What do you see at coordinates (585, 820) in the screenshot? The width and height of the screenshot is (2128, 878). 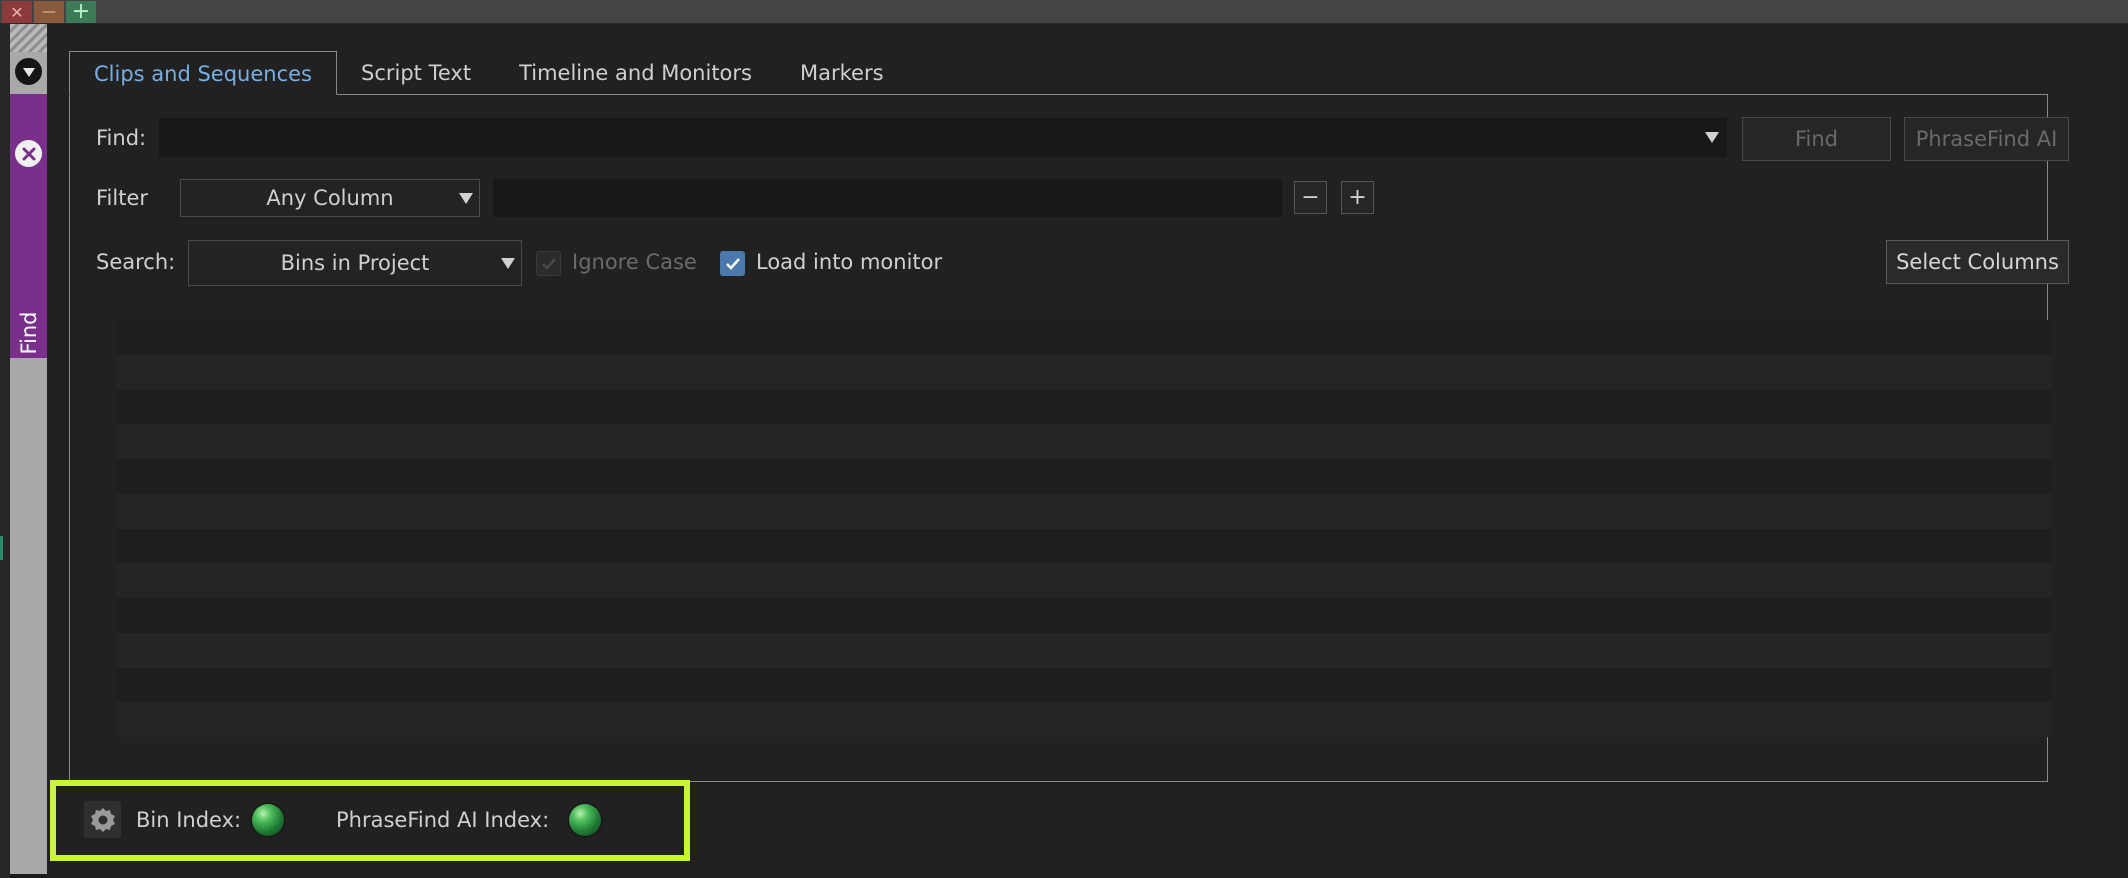 I see `phrasefind-ai-index-status-indicator` at bounding box center [585, 820].